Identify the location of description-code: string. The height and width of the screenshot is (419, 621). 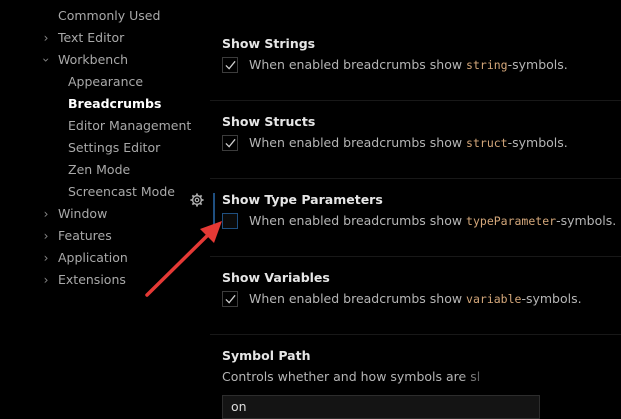
(487, 65).